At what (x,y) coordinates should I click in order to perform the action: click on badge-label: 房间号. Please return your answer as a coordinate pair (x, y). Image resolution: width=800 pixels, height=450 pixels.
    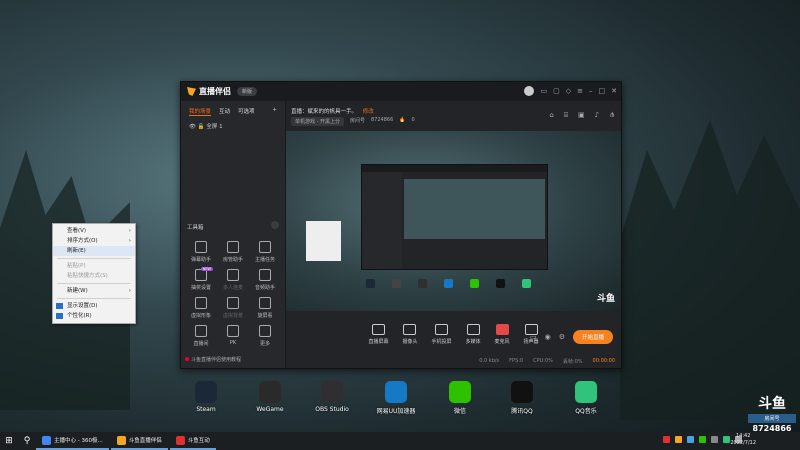
    Looking at the image, I should click on (772, 418).